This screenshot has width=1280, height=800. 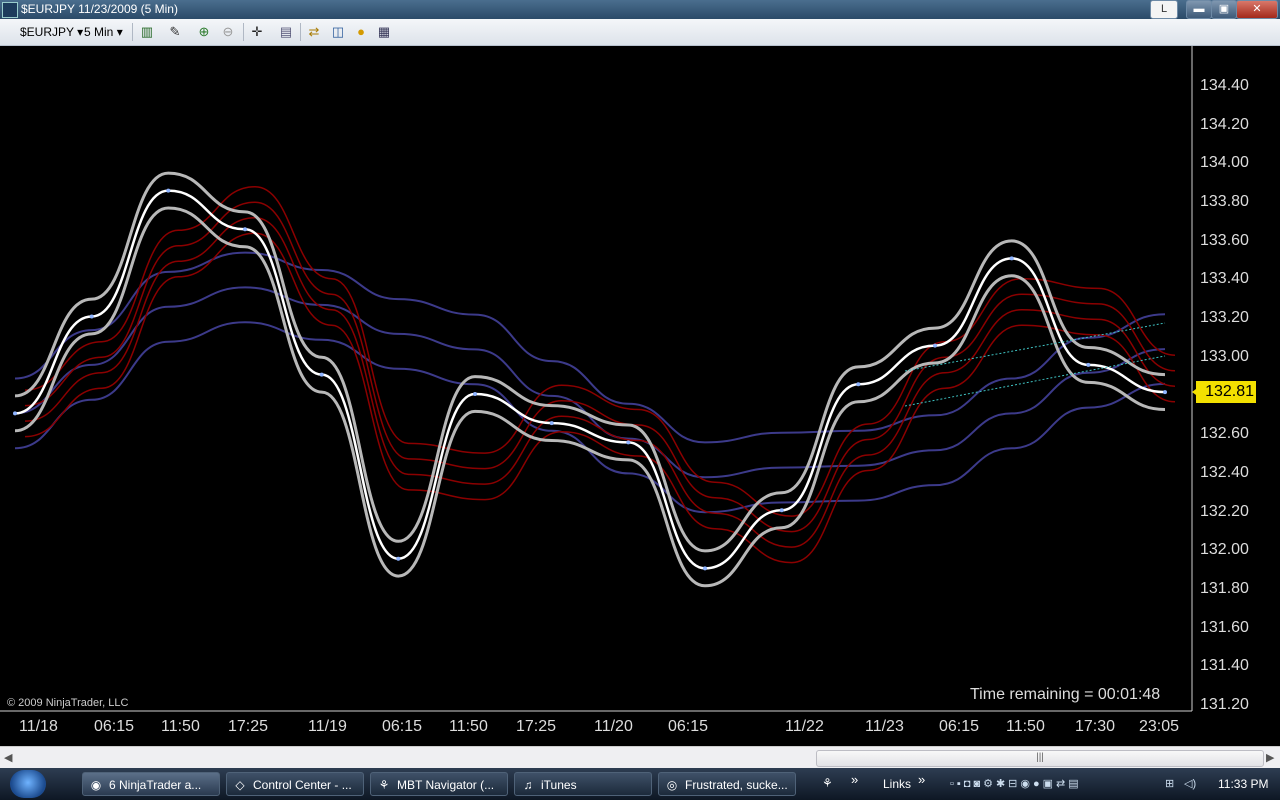 I want to click on y-tick-label: 134.00, so click(x=1224, y=162).